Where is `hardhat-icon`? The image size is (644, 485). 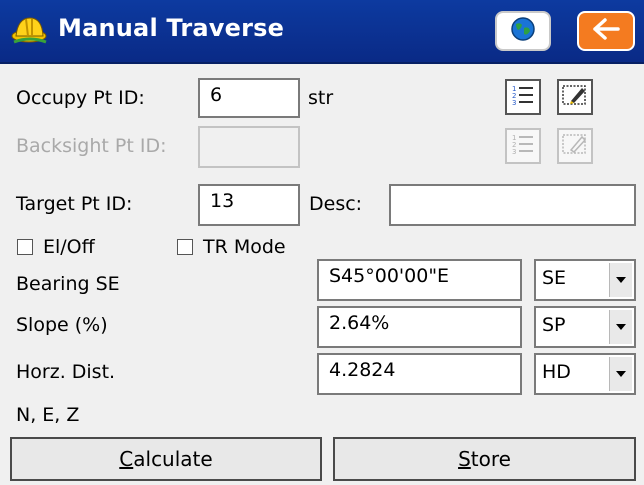 hardhat-icon is located at coordinates (30, 32).